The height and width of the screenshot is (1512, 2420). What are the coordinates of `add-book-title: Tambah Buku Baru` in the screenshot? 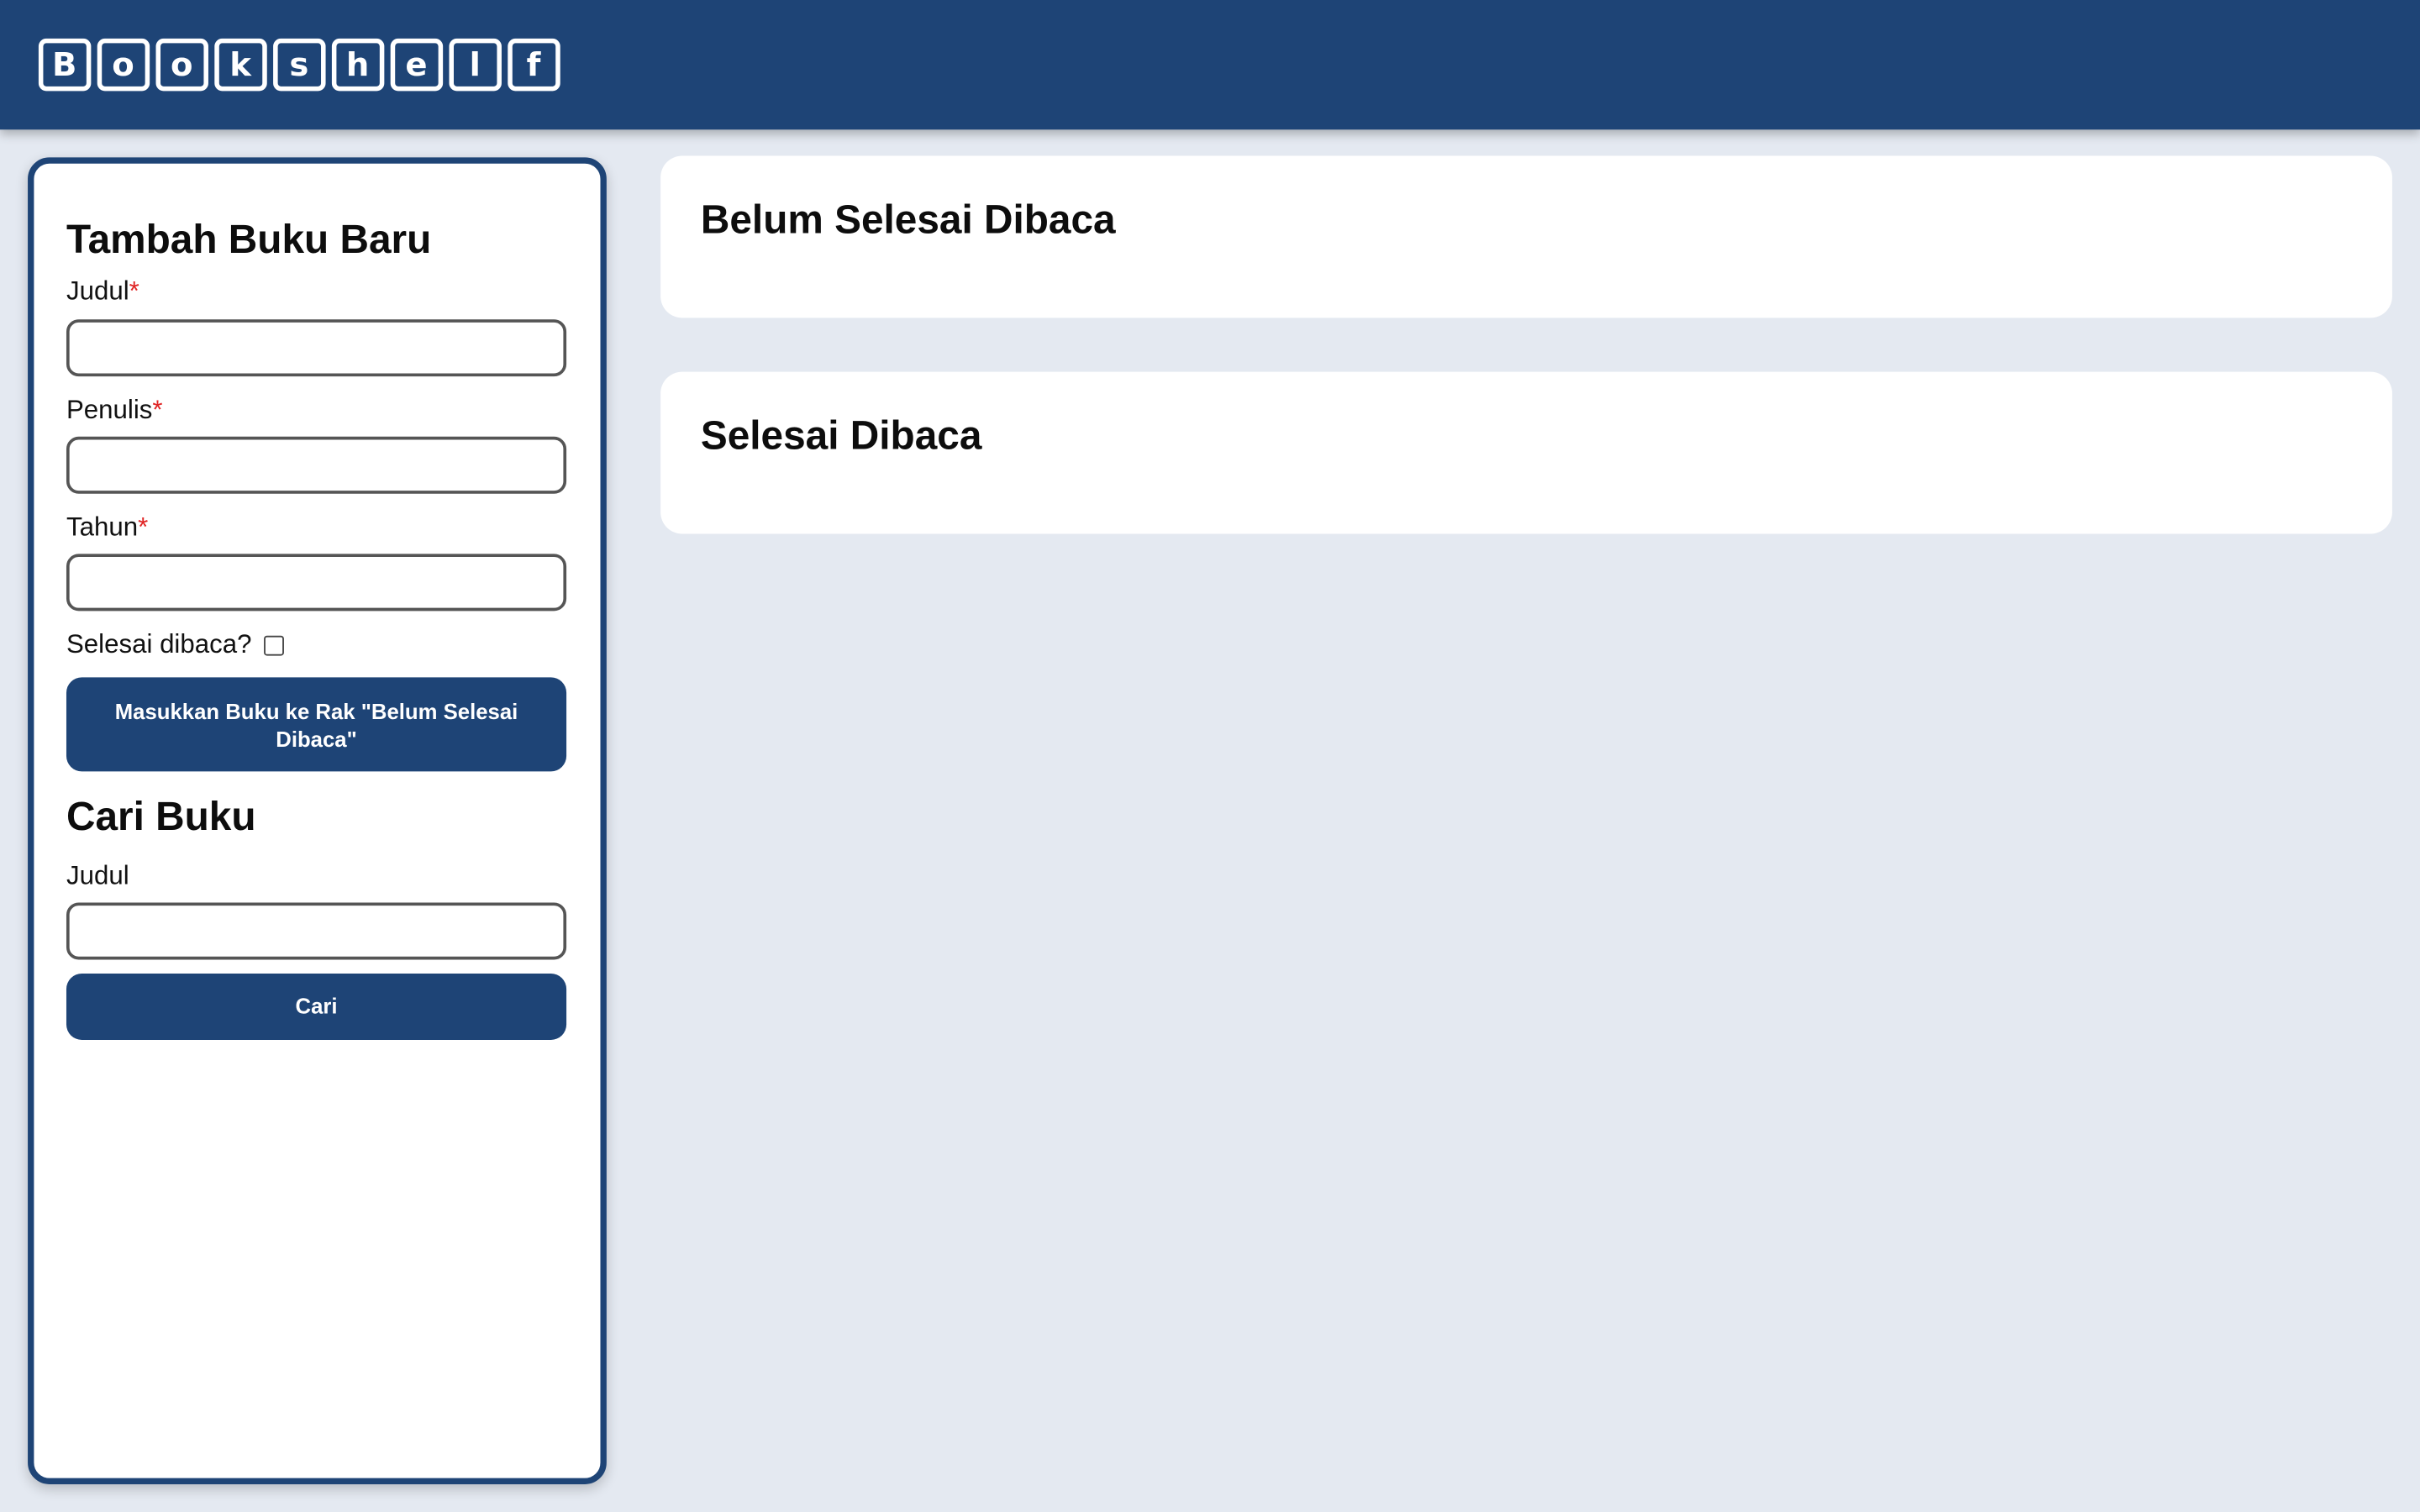 It's located at (249, 239).